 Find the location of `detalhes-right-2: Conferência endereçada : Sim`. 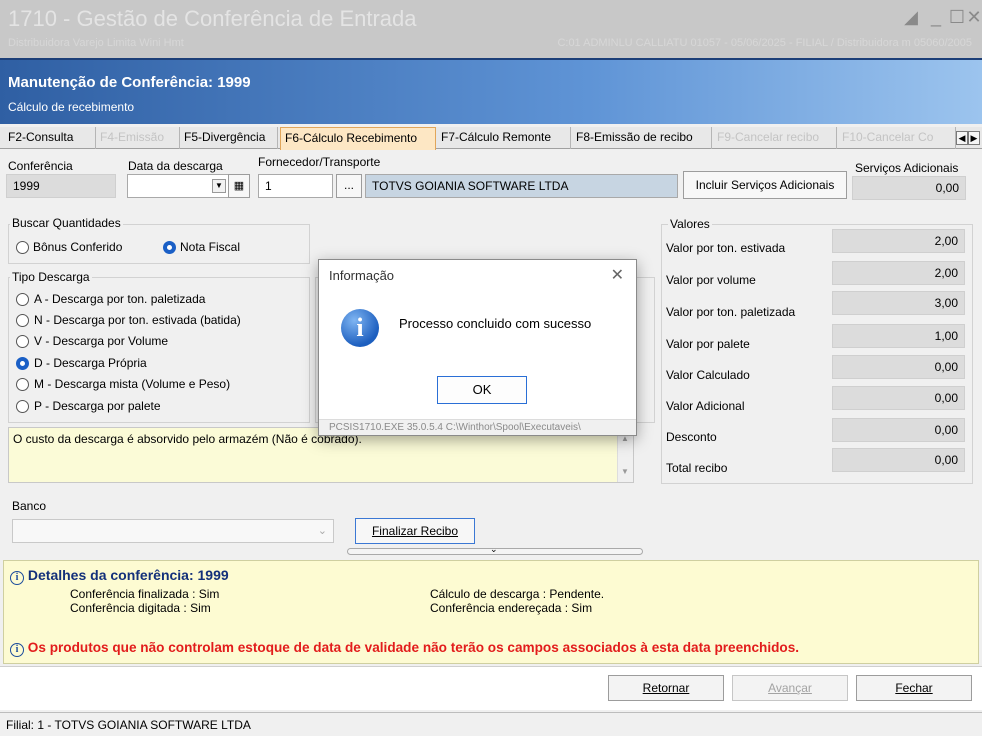

detalhes-right-2: Conferência endereçada : Sim is located at coordinates (511, 608).